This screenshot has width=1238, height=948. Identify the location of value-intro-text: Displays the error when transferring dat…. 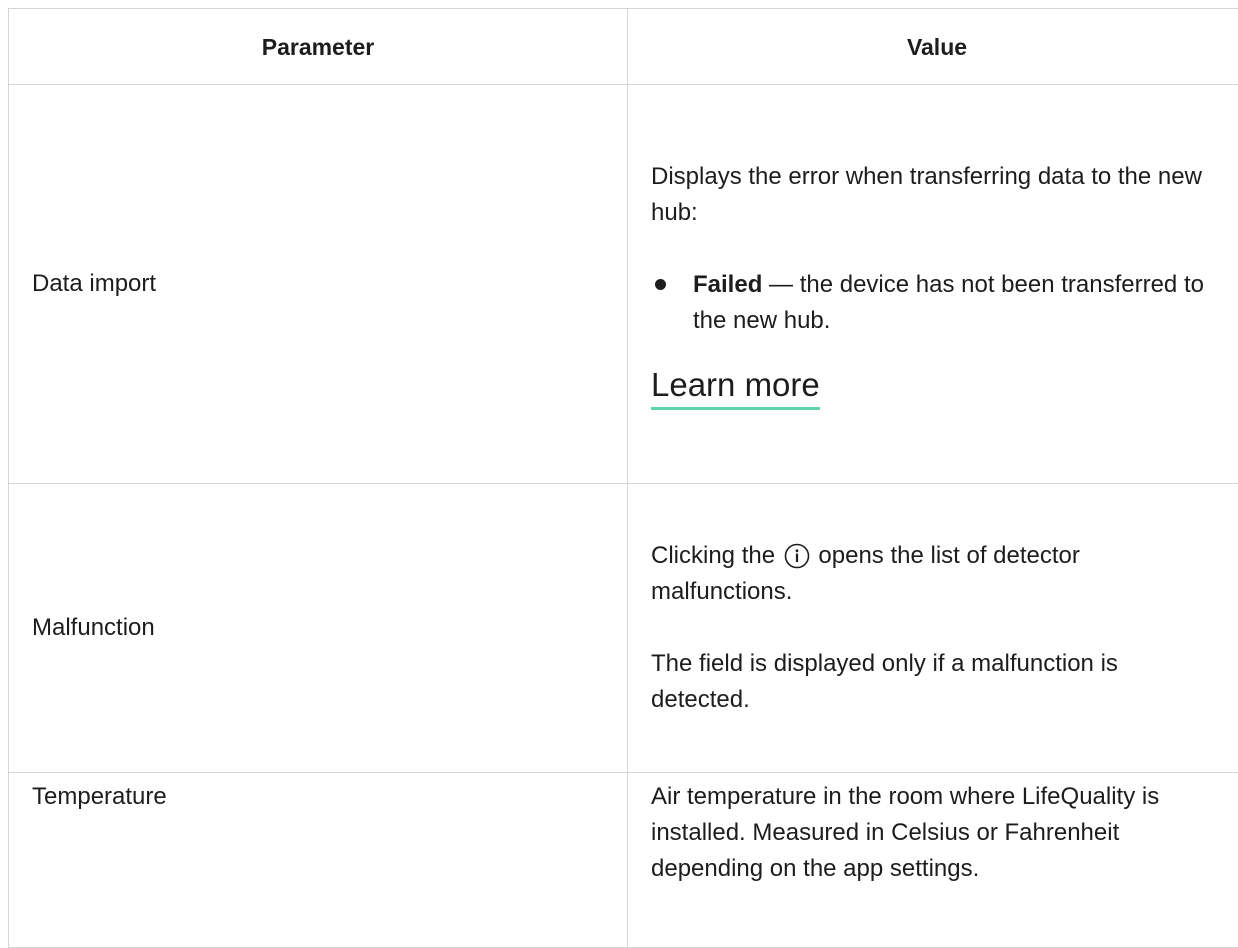
(937, 195).